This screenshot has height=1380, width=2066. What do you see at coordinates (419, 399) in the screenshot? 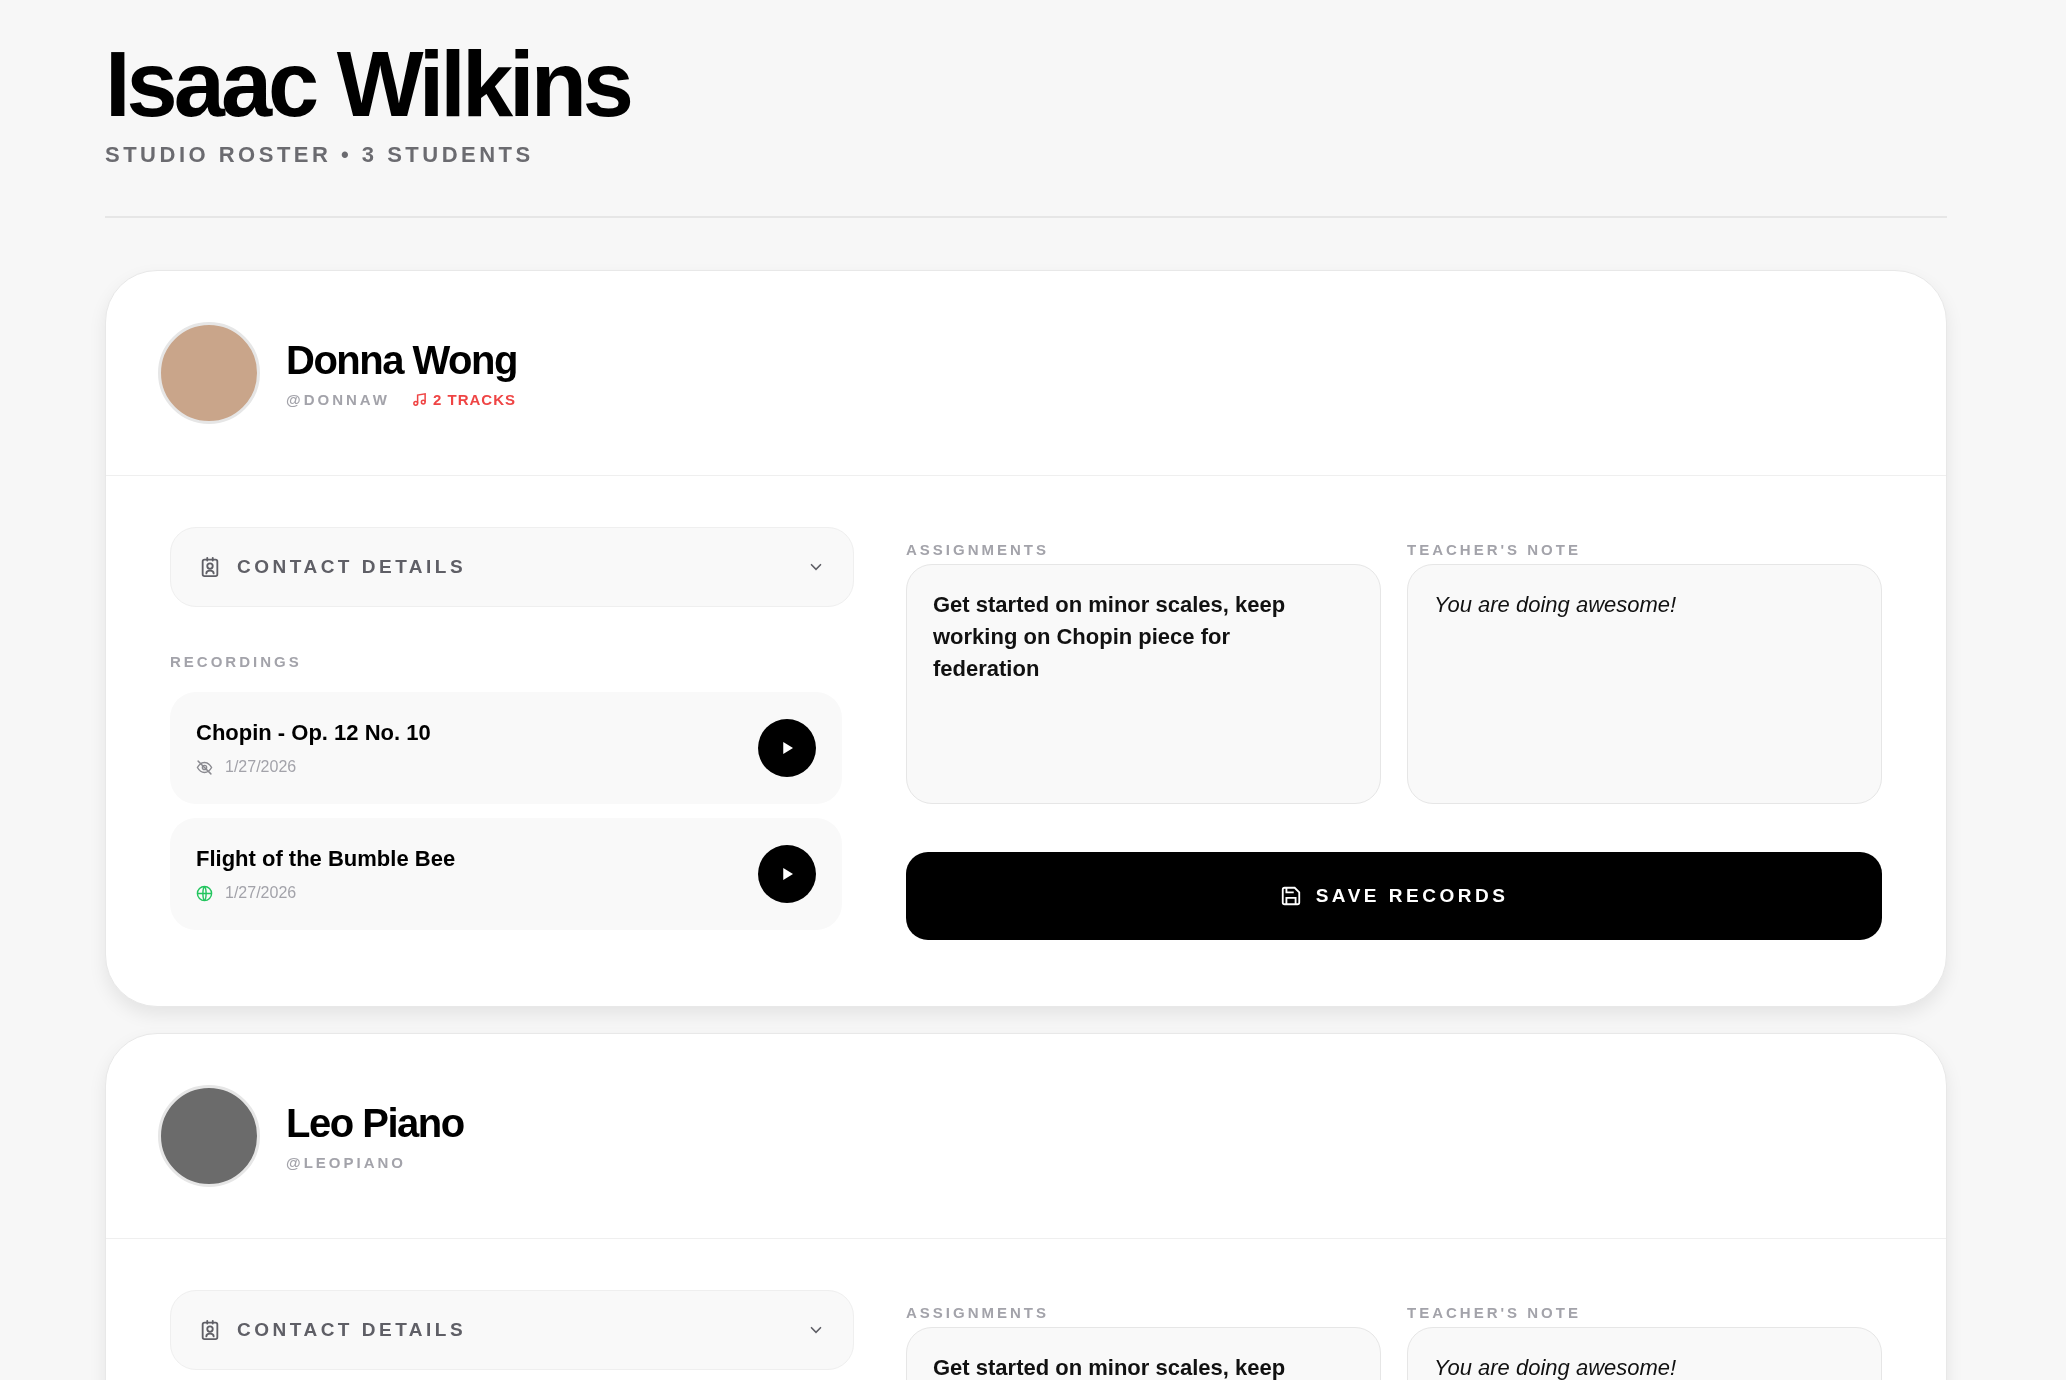
I see `music-note-icon` at bounding box center [419, 399].